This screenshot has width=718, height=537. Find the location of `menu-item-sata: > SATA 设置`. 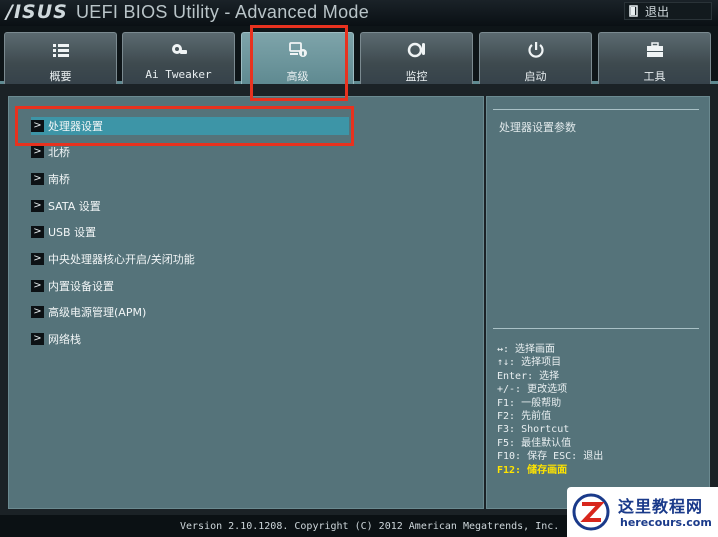

menu-item-sata: > SATA 设置 is located at coordinates (190, 206).